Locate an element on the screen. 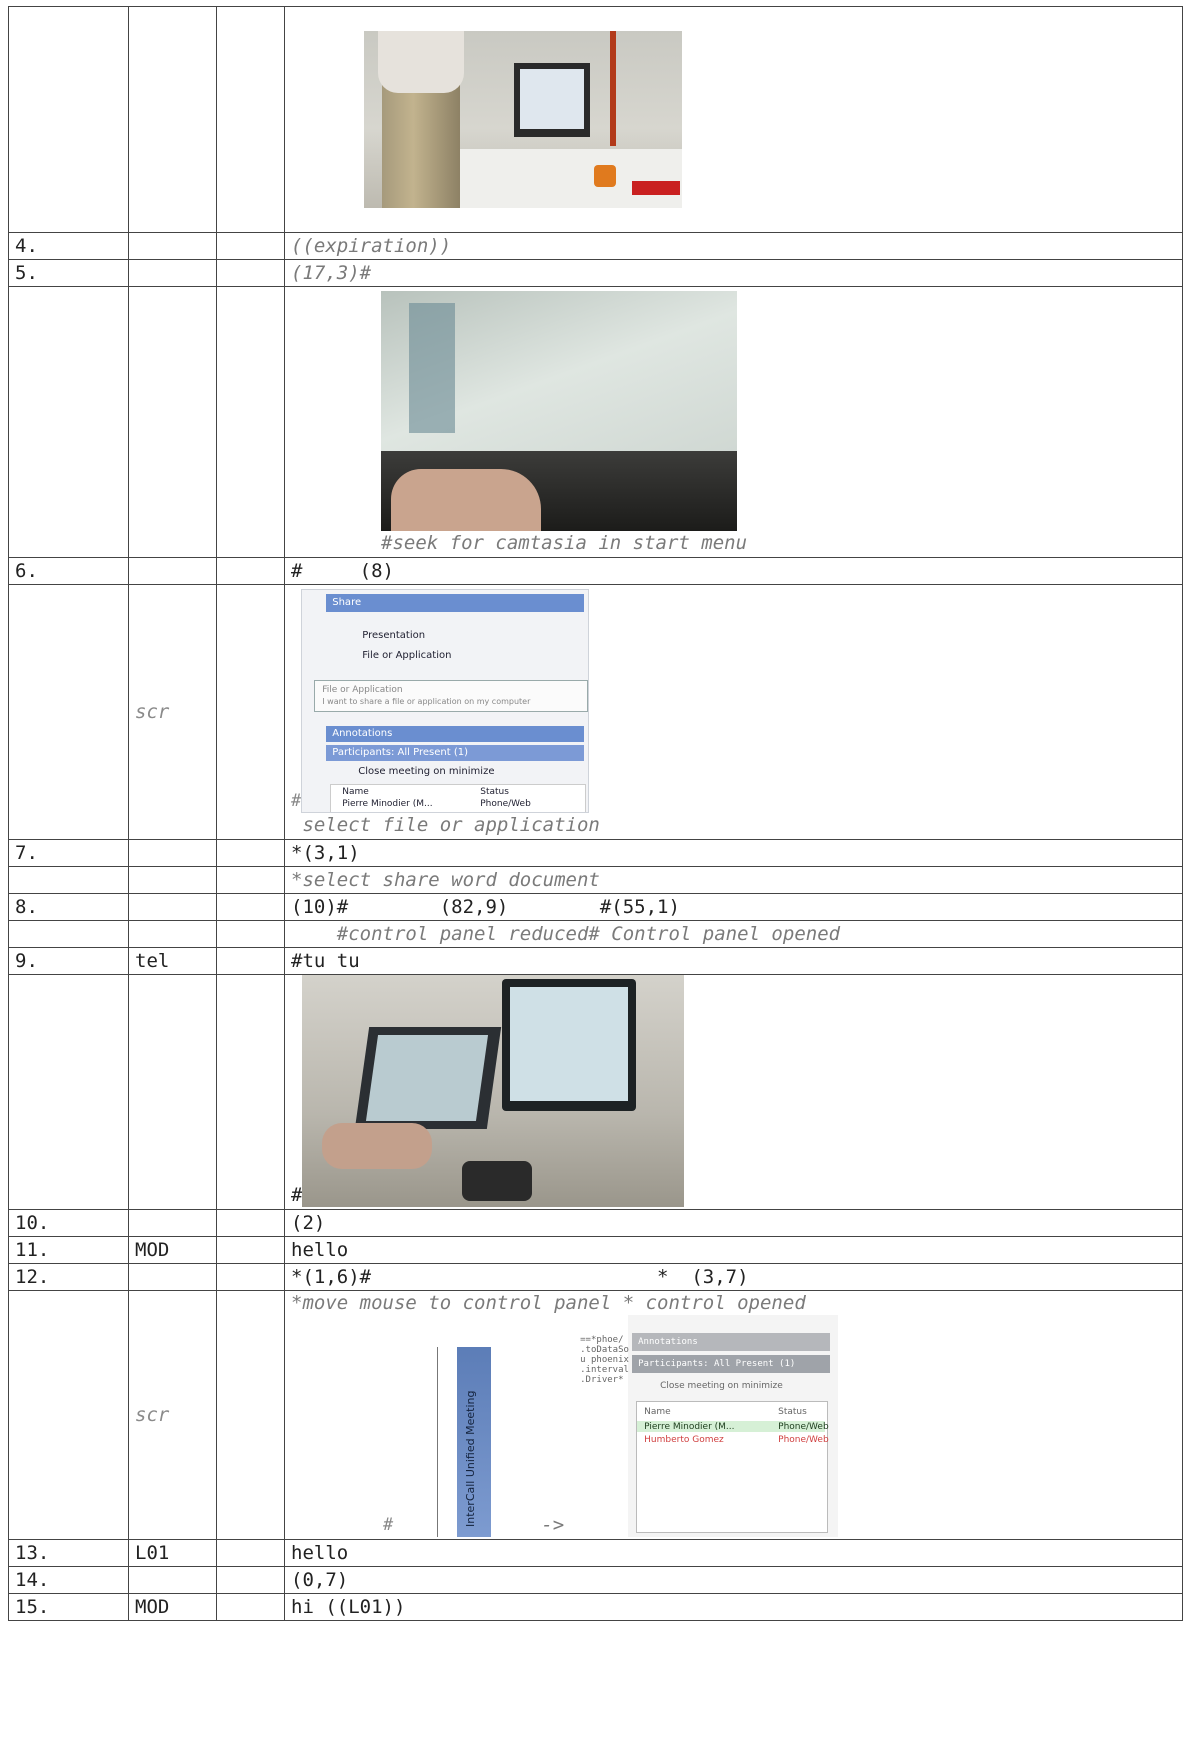 The height and width of the screenshot is (1752, 1185). transcript-text: (2) is located at coordinates (733, 1223).